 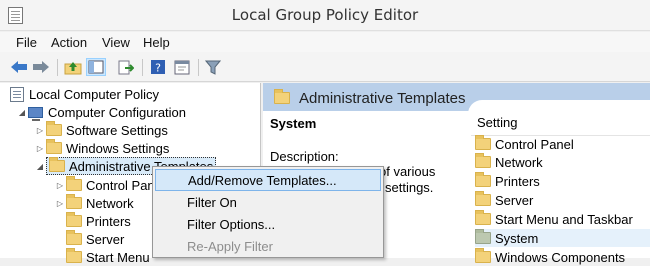 I want to click on tree-item-server: Server, so click(x=89, y=239).